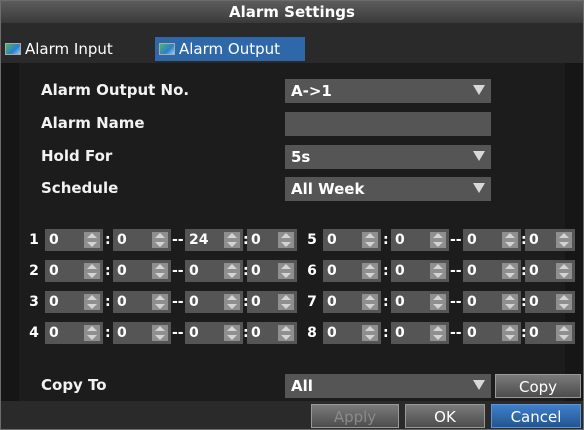  What do you see at coordinates (74, 385) in the screenshot?
I see `copy-to-label: Copy To` at bounding box center [74, 385].